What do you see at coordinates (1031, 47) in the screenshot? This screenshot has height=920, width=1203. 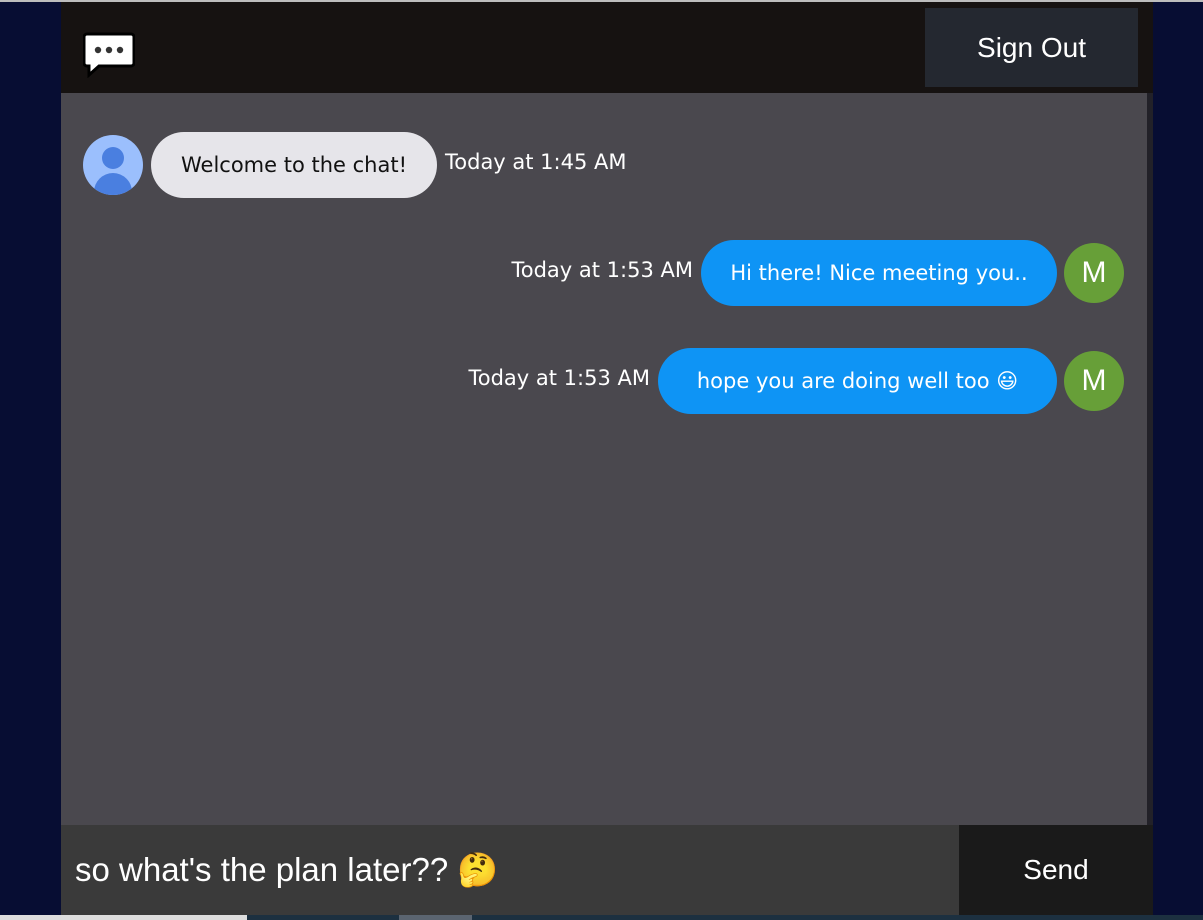 I see `sign-out-button: Sign Out` at bounding box center [1031, 47].